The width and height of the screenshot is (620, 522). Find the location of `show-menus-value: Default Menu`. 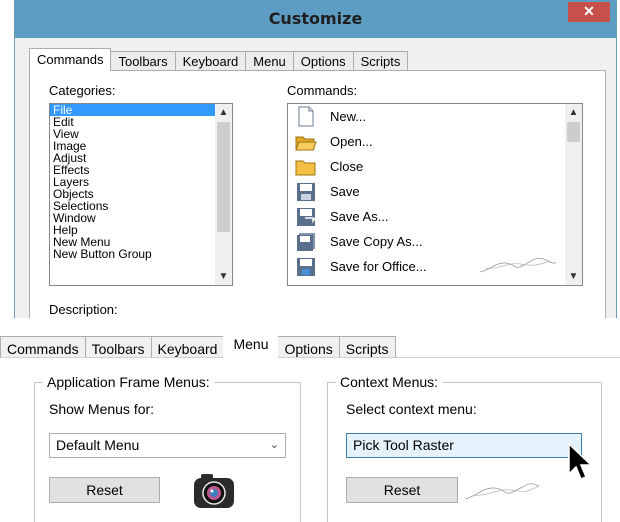

show-menus-value: Default Menu is located at coordinates (98, 445).